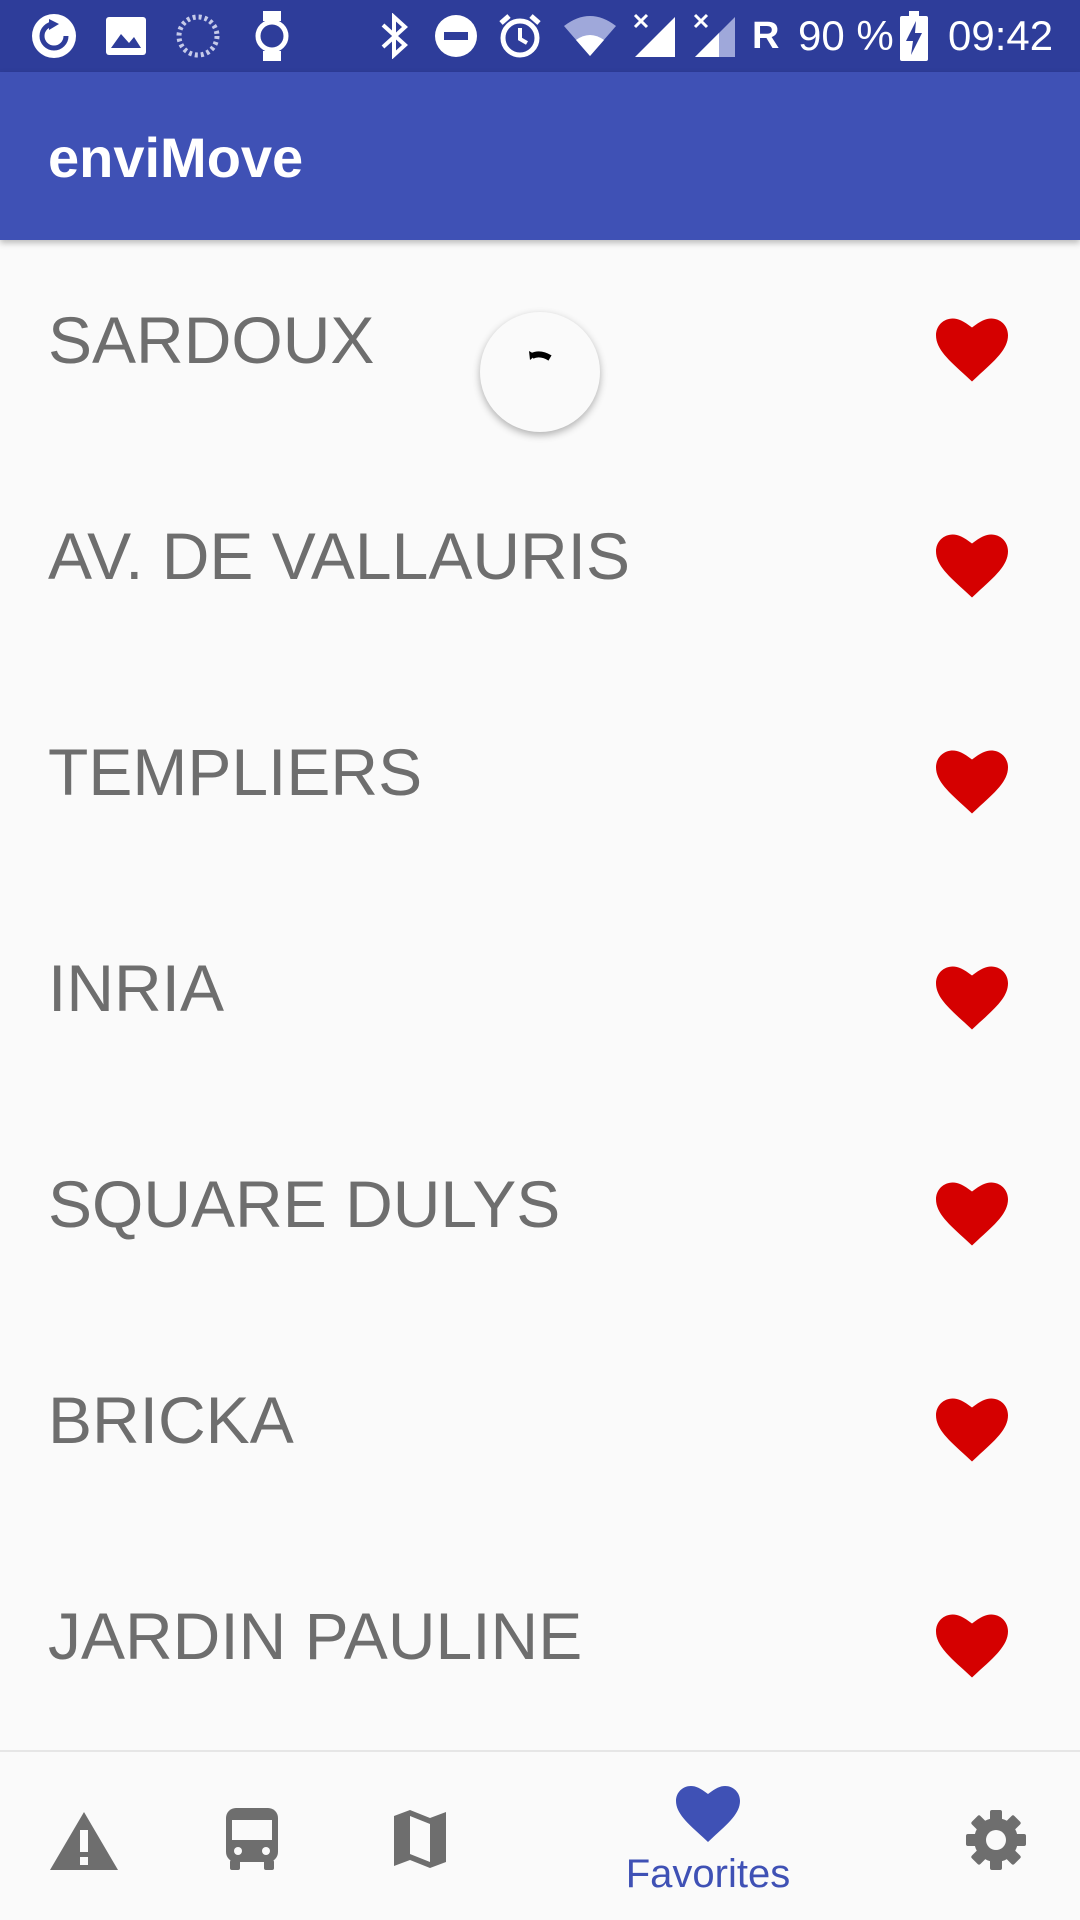 This screenshot has height=1920, width=1080. Describe the element at coordinates (252, 1839) in the screenshot. I see `bus-icon` at that location.